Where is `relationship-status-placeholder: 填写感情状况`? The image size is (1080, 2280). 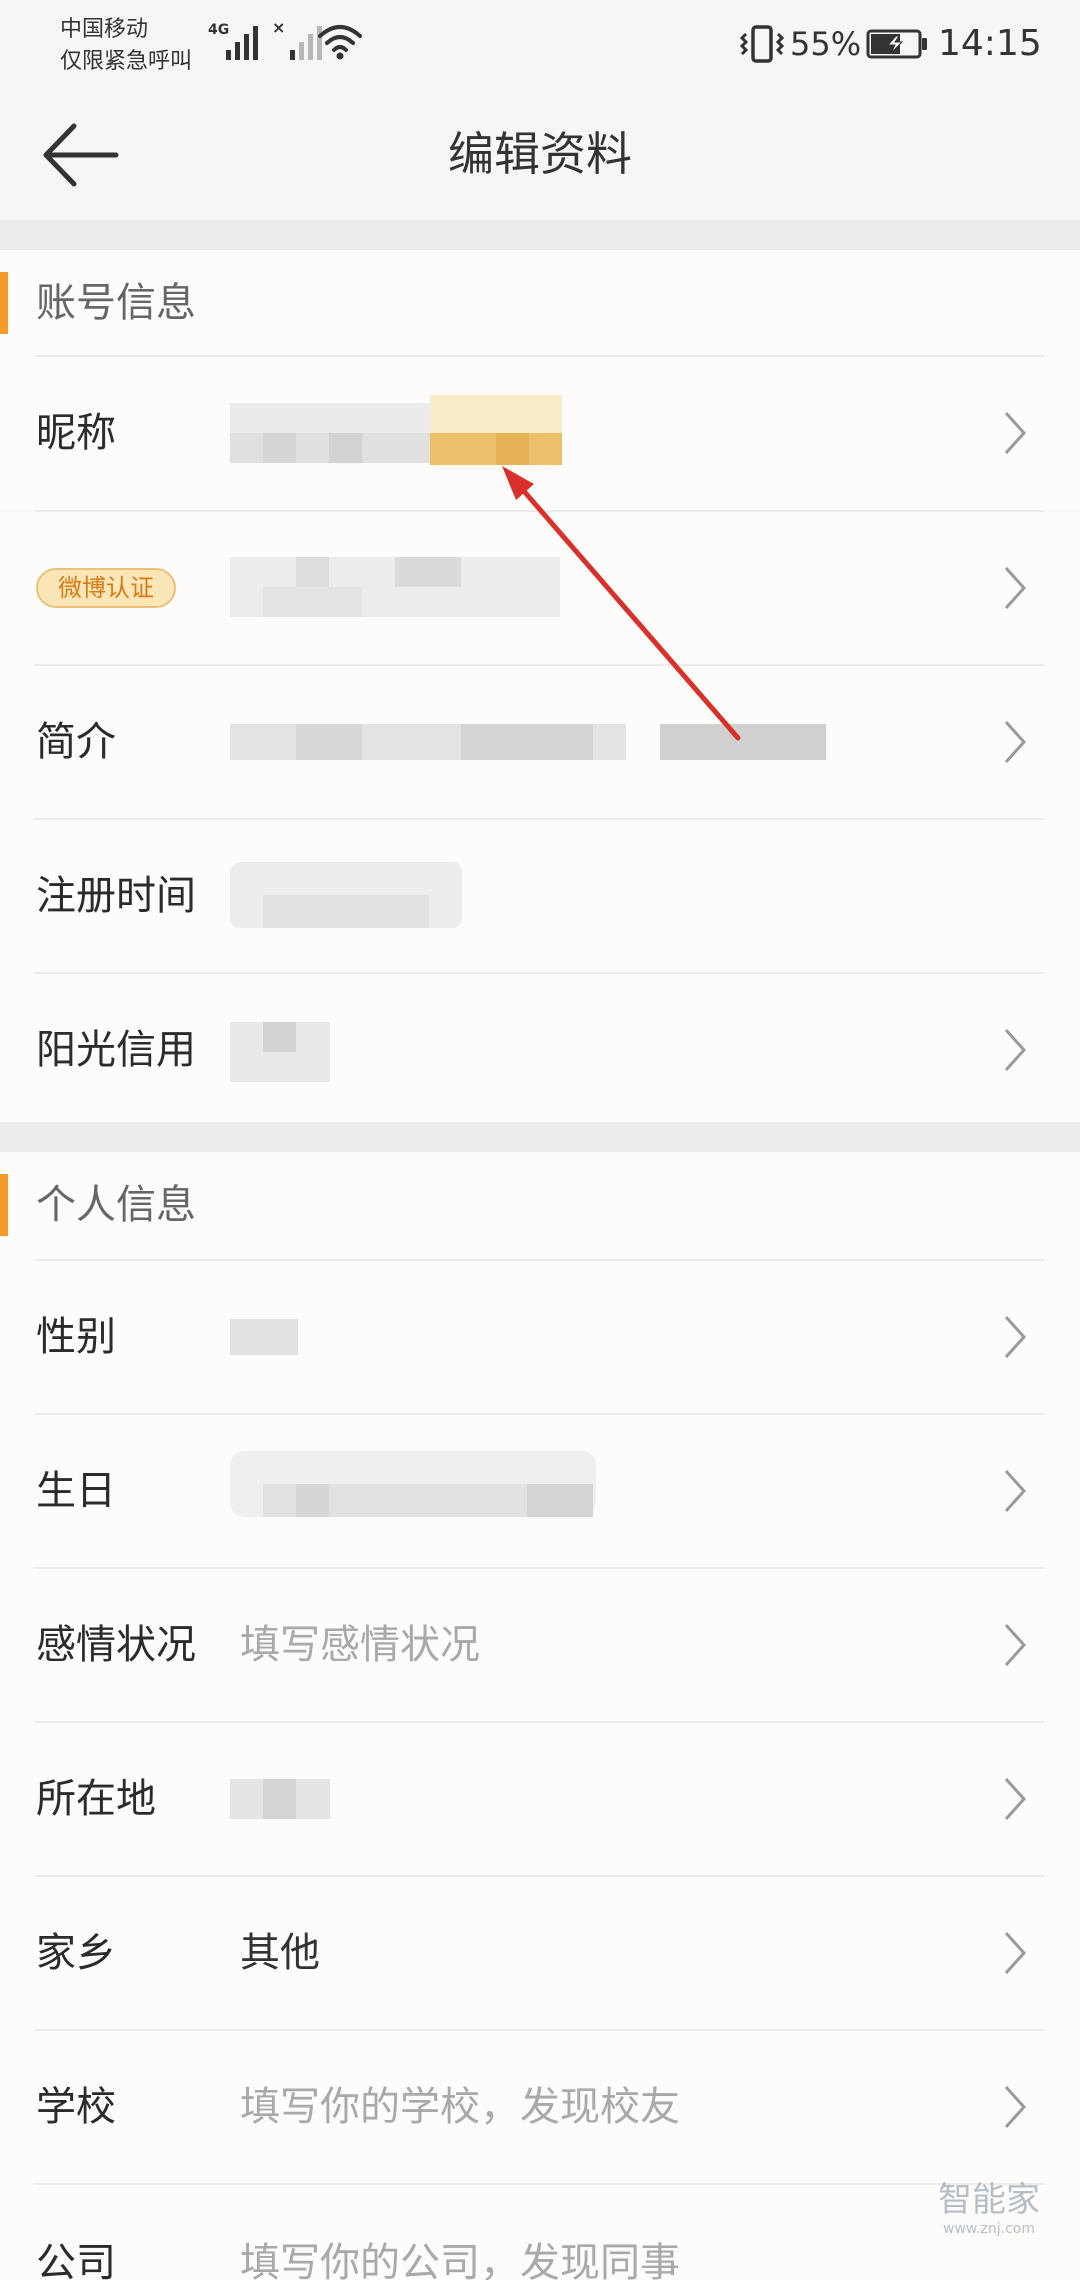 relationship-status-placeholder: 填写感情状况 is located at coordinates (360, 1645).